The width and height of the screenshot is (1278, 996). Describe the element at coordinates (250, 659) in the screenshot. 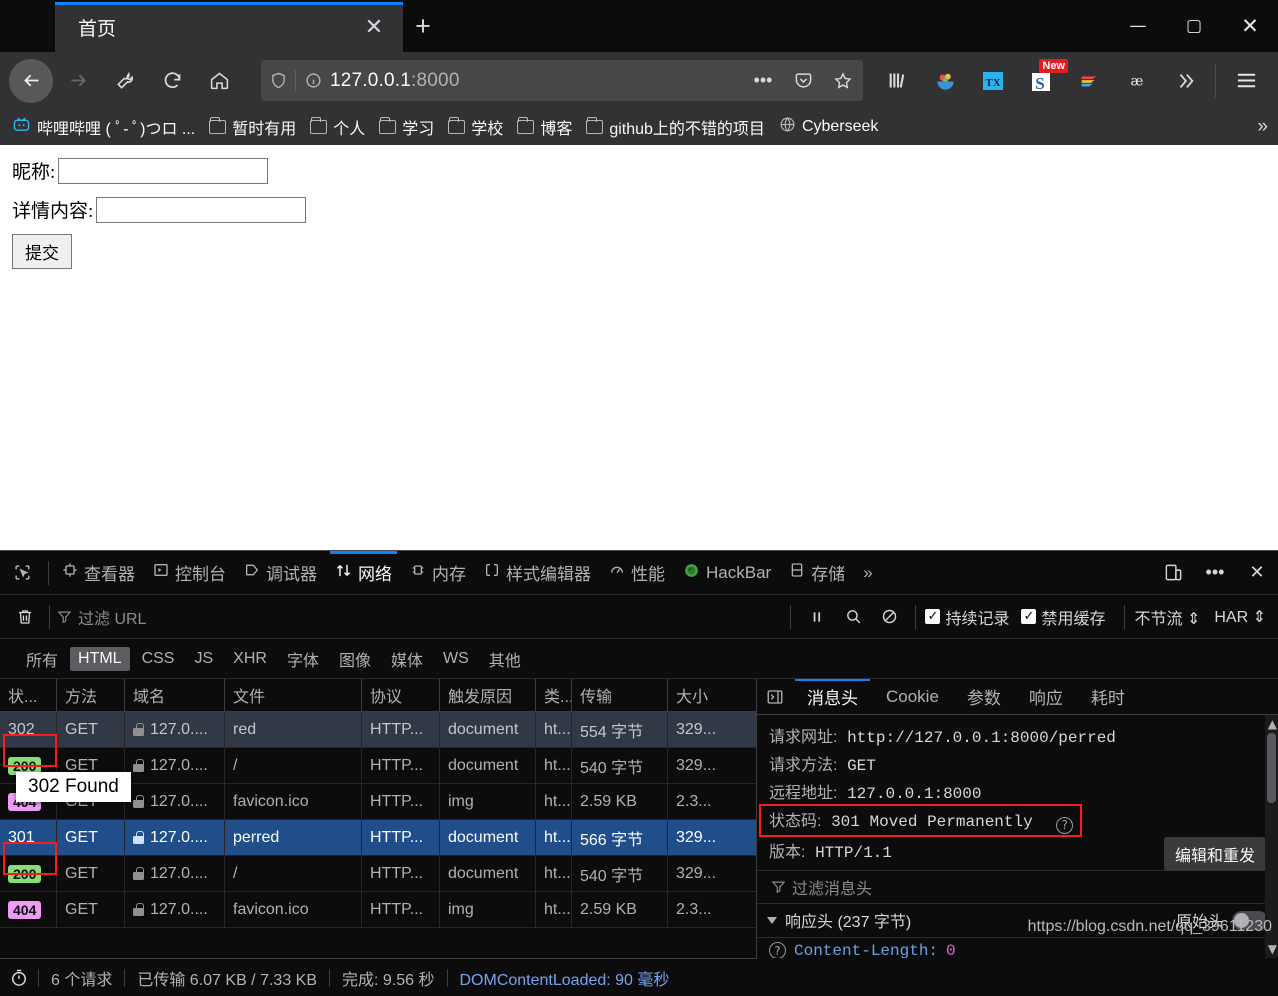

I see `type-filter-xhr: XHR` at that location.